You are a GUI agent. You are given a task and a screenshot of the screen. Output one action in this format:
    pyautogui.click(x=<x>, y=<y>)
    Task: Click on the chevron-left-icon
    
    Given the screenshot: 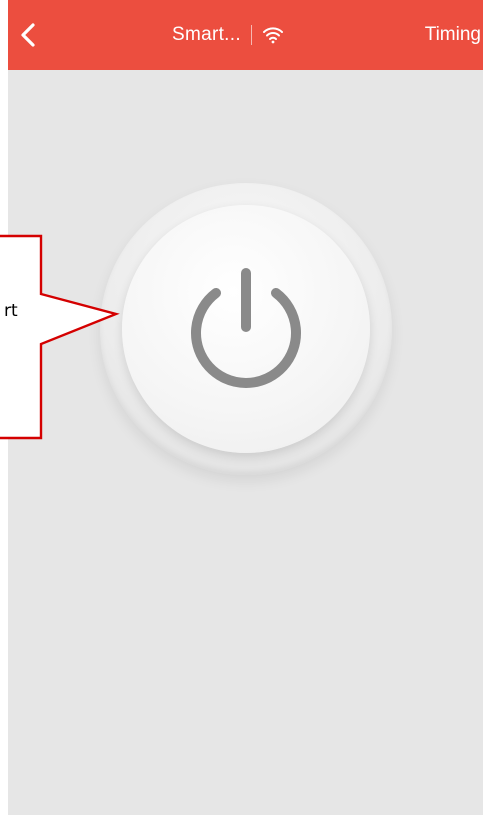 What is the action you would take?
    pyautogui.click(x=28, y=35)
    